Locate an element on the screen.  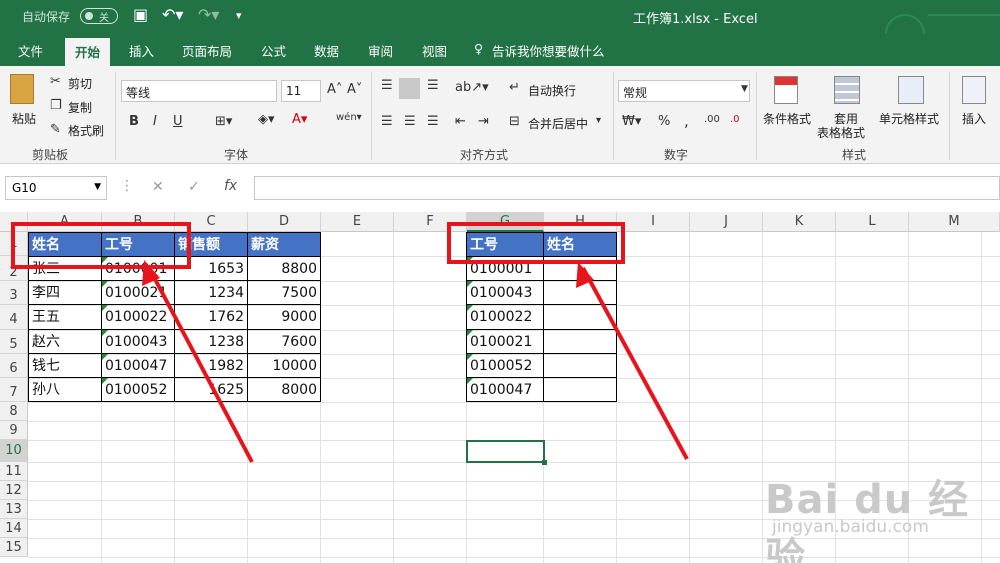
merge-icon: ⊟ is located at coordinates (514, 121).